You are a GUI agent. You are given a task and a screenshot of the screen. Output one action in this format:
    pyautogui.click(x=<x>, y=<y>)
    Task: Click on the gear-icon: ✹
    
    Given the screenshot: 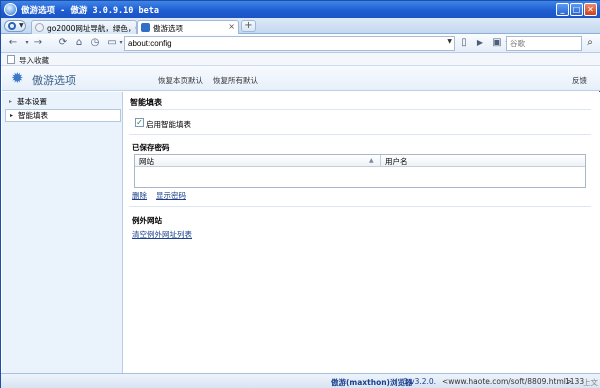 What is the action you would take?
    pyautogui.click(x=17, y=78)
    